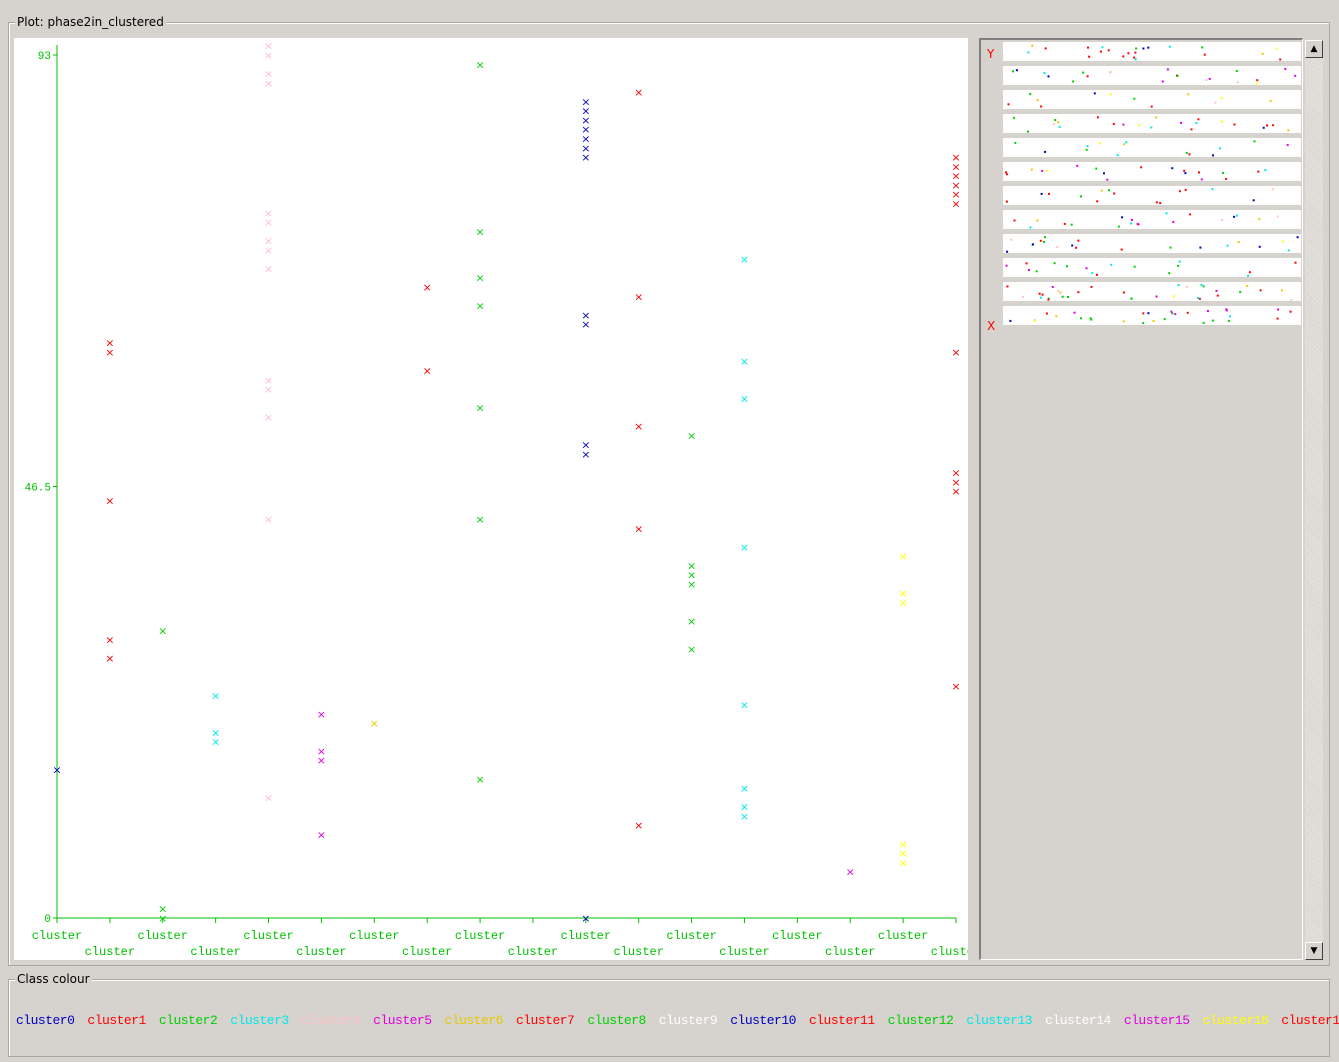 The image size is (1339, 1062). I want to click on scroll-up-button: ▲, so click(1314, 49).